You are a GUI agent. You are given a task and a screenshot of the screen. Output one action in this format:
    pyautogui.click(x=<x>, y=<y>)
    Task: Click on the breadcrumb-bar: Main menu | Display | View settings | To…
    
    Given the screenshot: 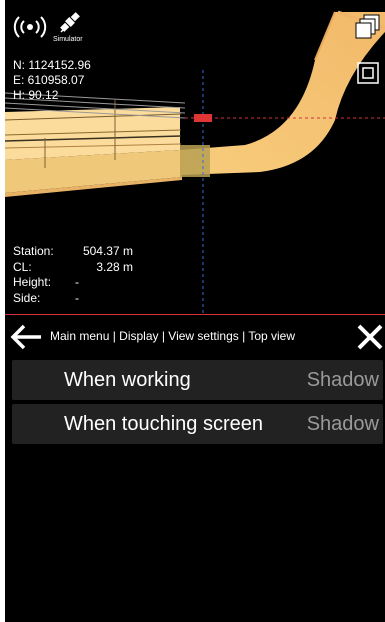 What is the action you would take?
    pyautogui.click(x=195, y=337)
    